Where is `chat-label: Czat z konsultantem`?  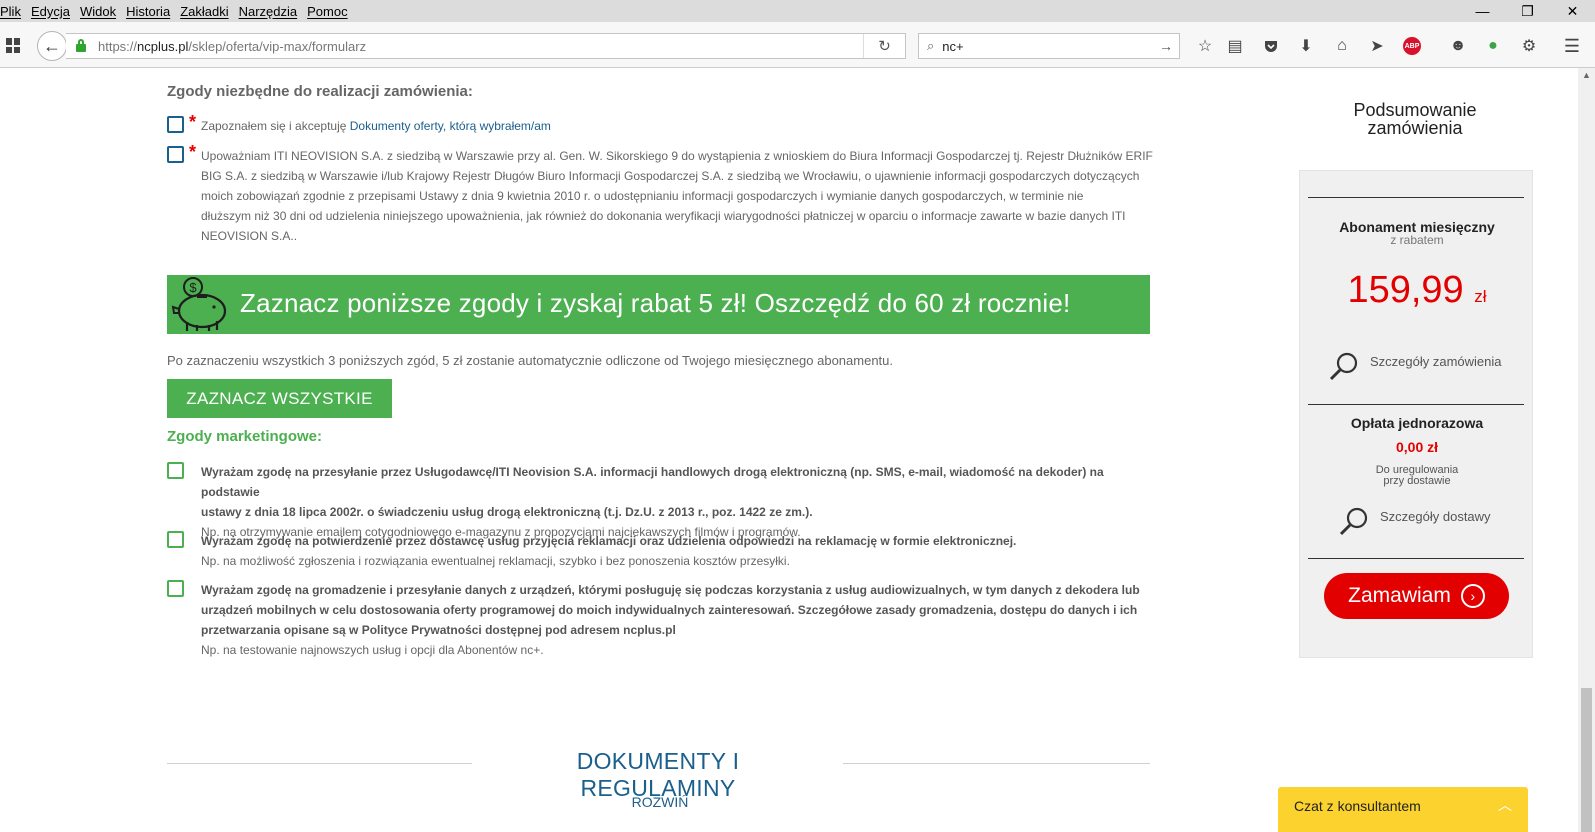
chat-label: Czat z konsultantem is located at coordinates (1357, 806).